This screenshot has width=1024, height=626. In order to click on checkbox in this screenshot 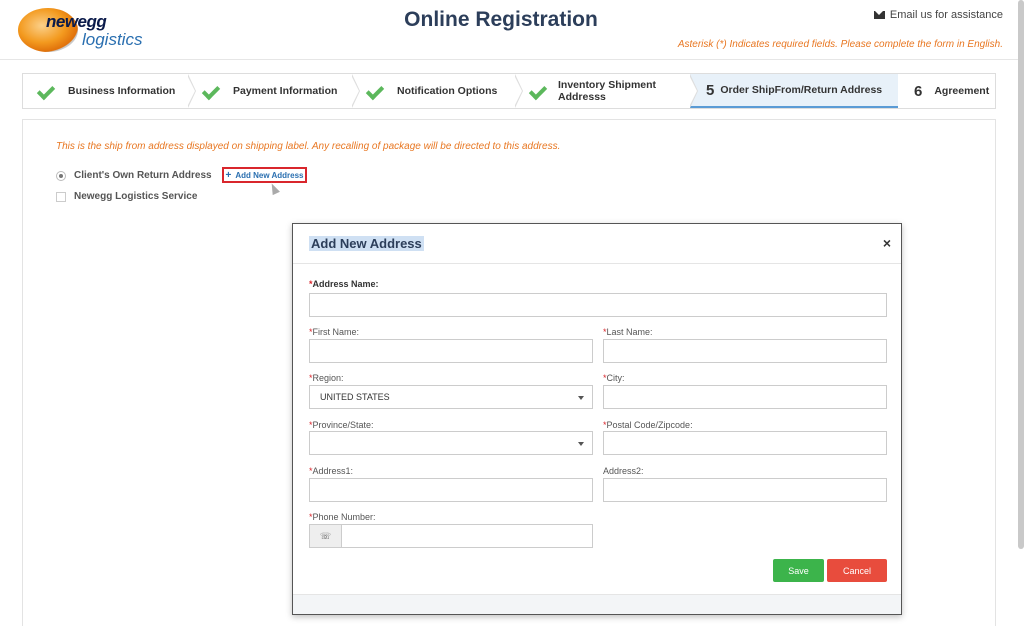, I will do `click(61, 196)`.